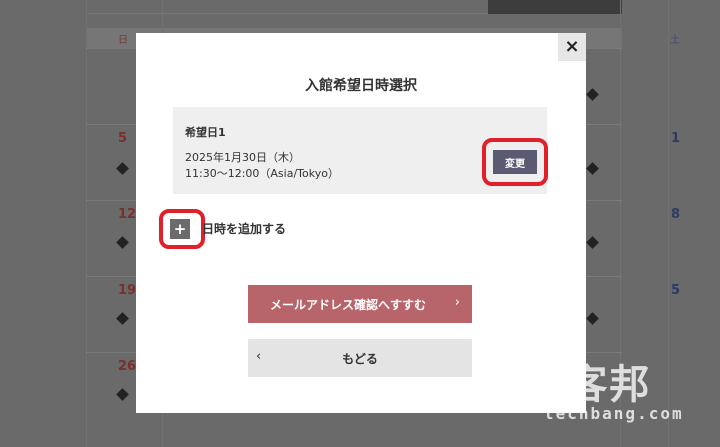  Describe the element at coordinates (676, 214) in the screenshot. I see `day-number: 8` at that location.